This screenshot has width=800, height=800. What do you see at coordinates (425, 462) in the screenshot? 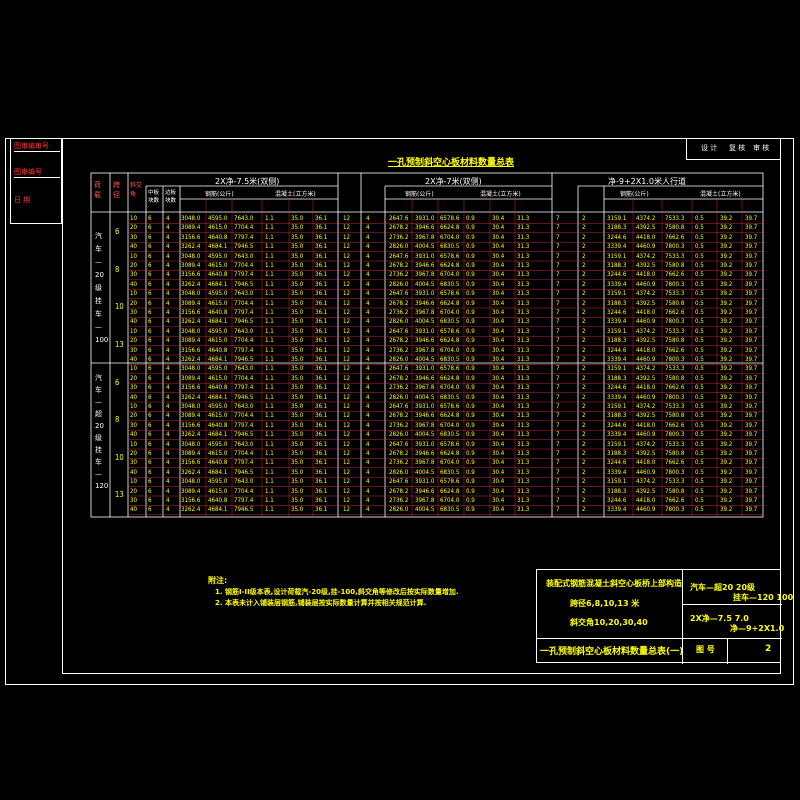
I see `table-cell: 3967.8` at bounding box center [425, 462].